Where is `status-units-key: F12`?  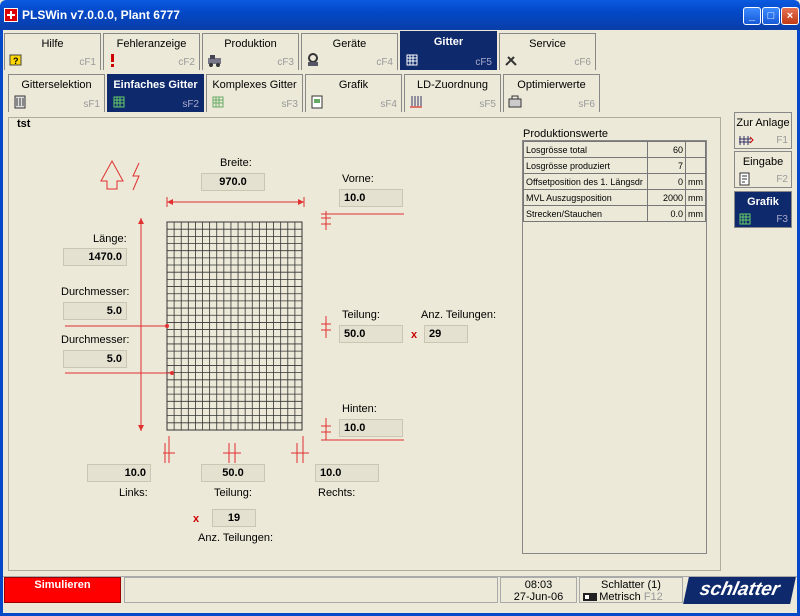 status-units-key: F12 is located at coordinates (653, 597).